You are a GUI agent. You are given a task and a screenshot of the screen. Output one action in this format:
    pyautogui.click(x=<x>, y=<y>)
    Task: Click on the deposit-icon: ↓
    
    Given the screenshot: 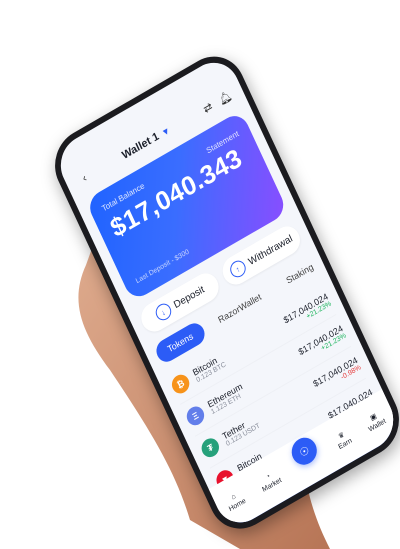 What is the action you would take?
    pyautogui.click(x=163, y=312)
    